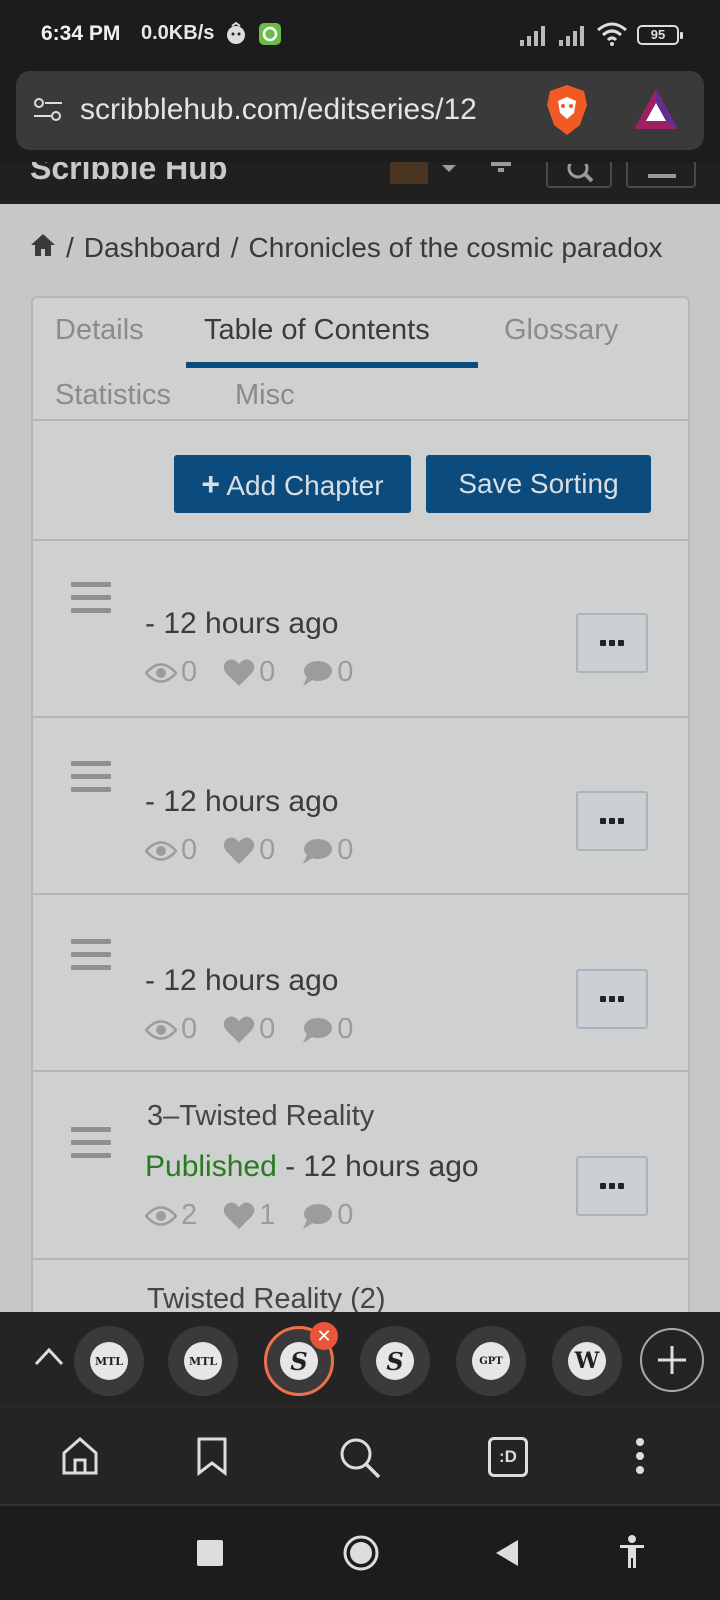 The height and width of the screenshot is (1600, 720). I want to click on likes-stat: 1, so click(249, 1215).